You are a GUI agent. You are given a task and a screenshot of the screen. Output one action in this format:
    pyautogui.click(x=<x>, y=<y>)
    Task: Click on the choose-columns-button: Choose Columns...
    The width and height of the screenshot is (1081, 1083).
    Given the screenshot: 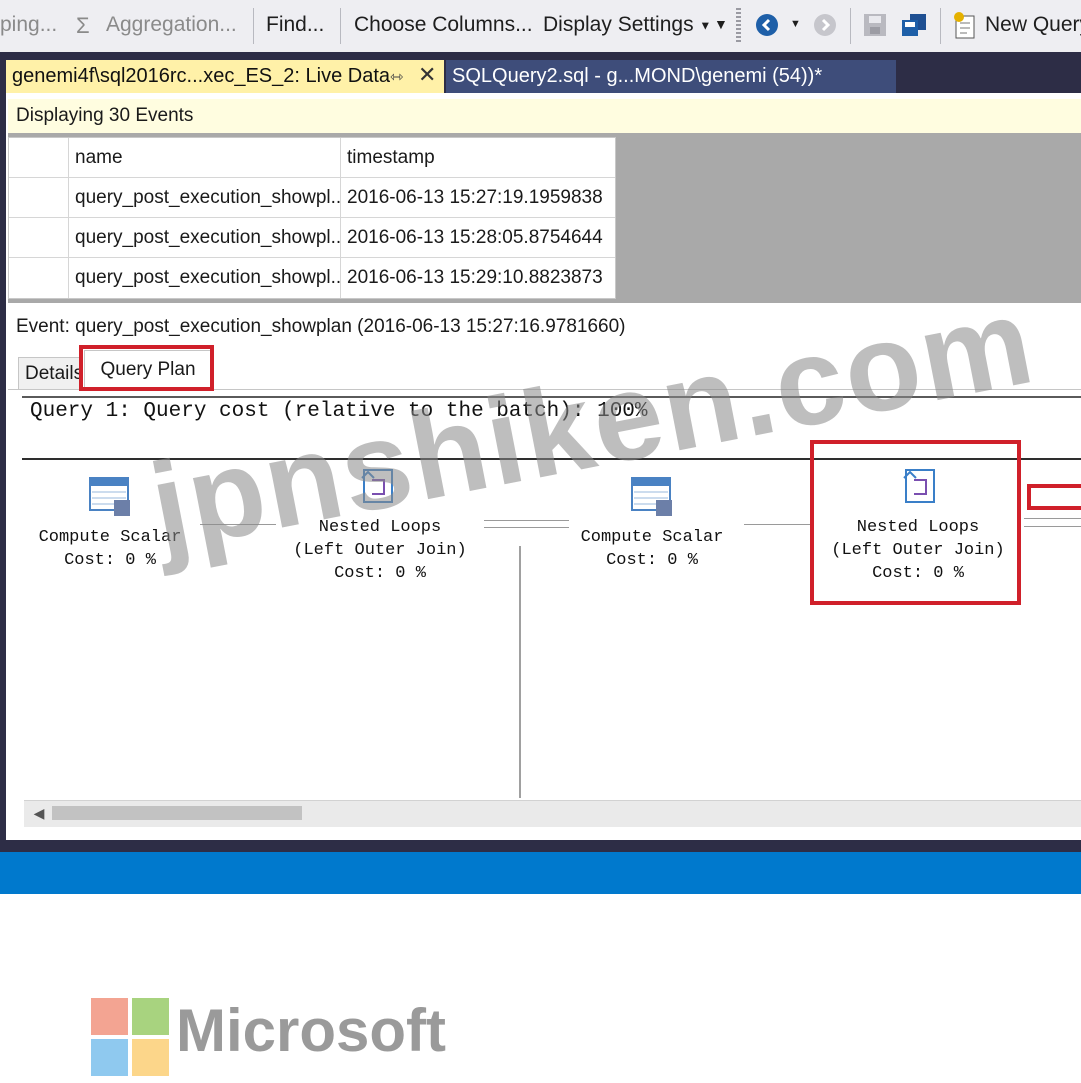 What is the action you would take?
    pyautogui.click(x=443, y=25)
    